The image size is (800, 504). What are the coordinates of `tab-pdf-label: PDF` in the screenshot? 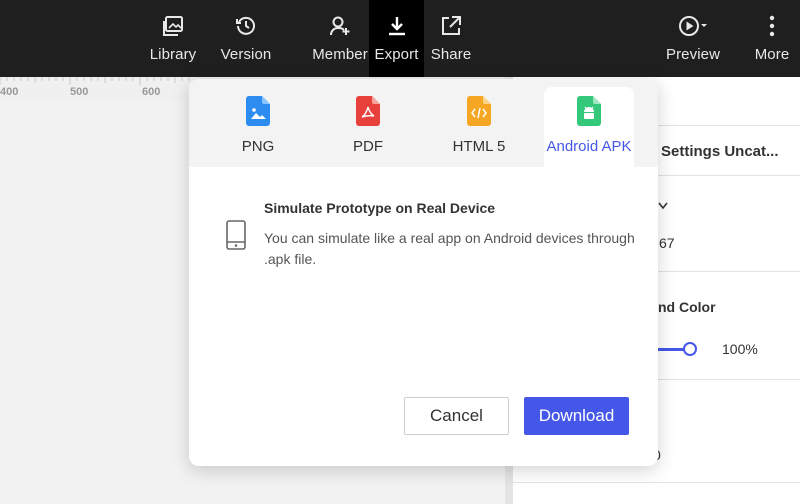 It's located at (368, 146).